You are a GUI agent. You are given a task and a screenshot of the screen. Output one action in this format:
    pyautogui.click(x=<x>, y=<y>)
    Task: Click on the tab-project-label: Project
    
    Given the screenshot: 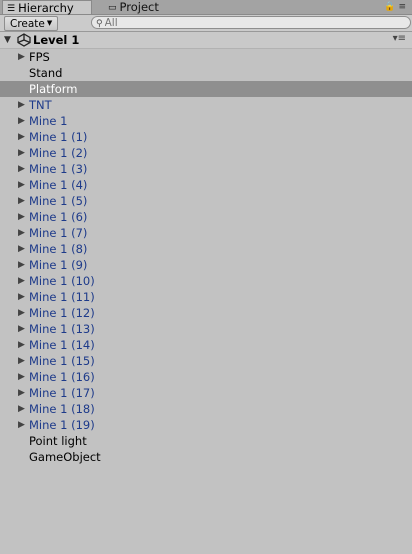 What is the action you would take?
    pyautogui.click(x=139, y=7)
    